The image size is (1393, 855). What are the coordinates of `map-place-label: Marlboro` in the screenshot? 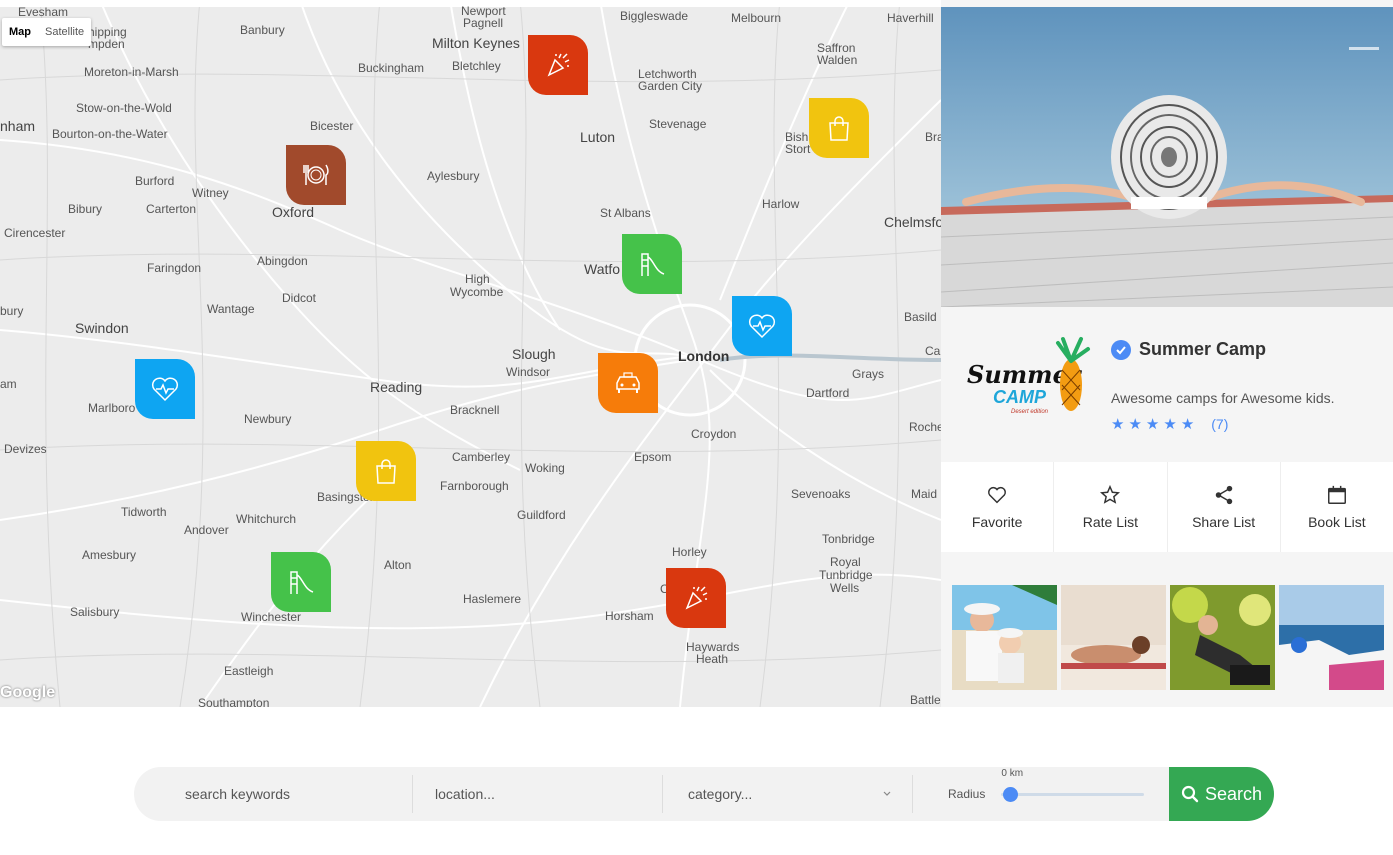 It's located at (112, 408).